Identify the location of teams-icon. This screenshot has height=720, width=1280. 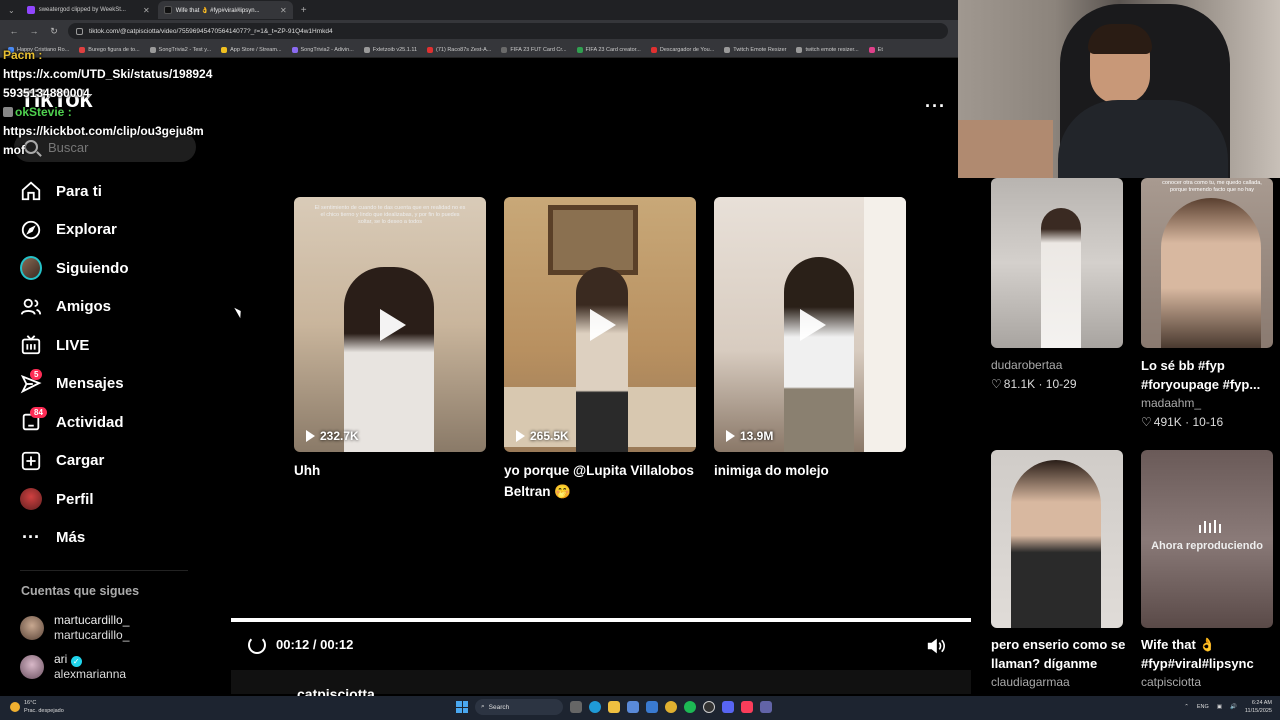
(766, 707).